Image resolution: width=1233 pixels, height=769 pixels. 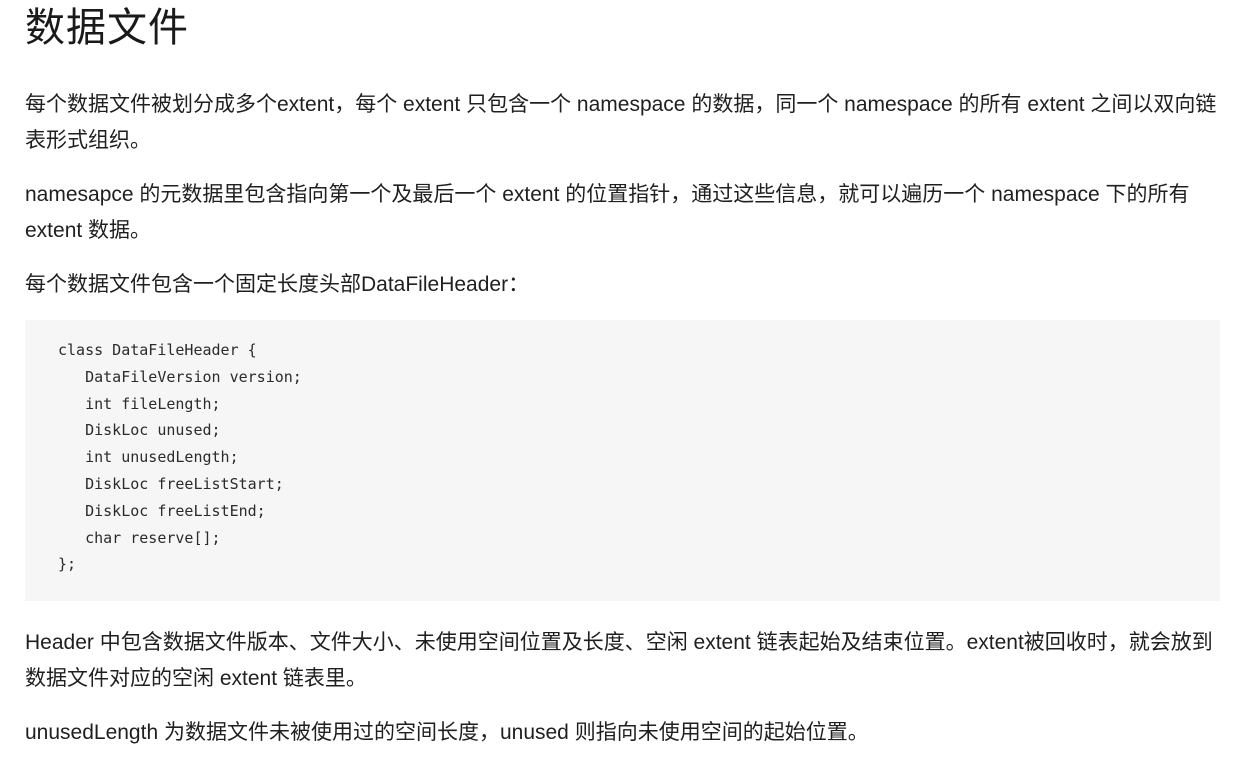 What do you see at coordinates (171, 483) in the screenshot?
I see `code-line: DiskLoc freeListStart;` at bounding box center [171, 483].